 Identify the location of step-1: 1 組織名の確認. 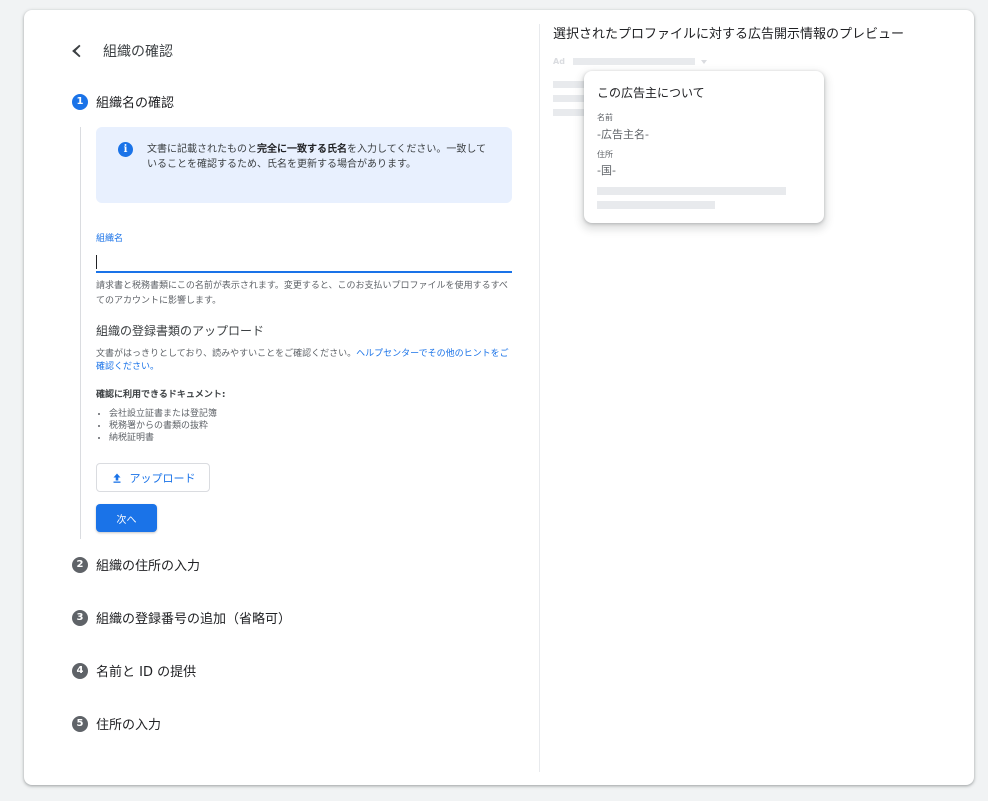
(123, 101).